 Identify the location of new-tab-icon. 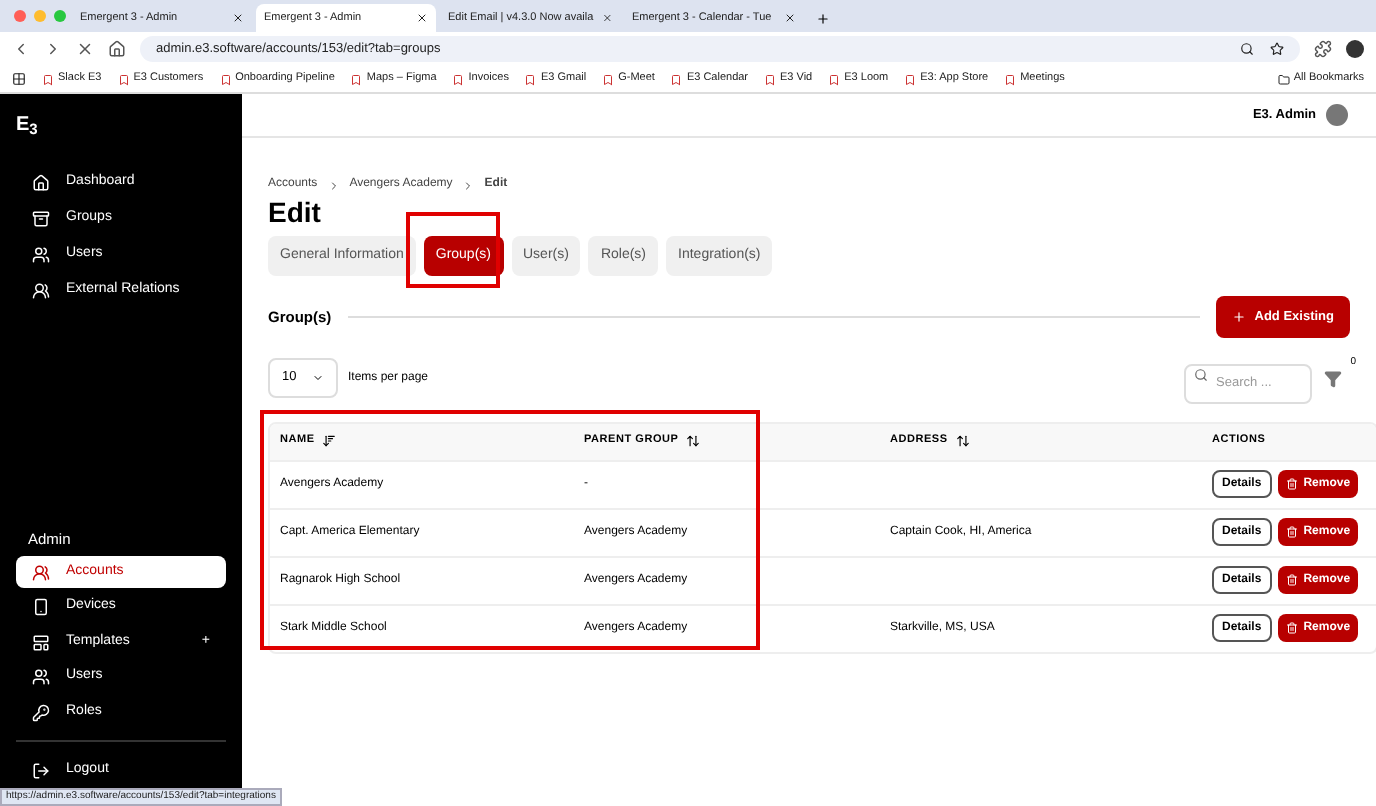
(823, 19).